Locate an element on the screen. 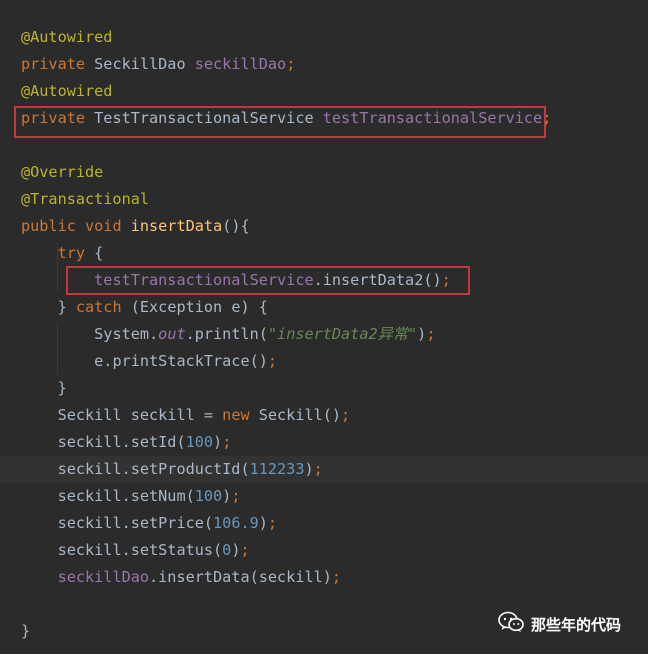 The height and width of the screenshot is (654, 648). code-line: seckill.setPrice(106.9); is located at coordinates (149, 523).